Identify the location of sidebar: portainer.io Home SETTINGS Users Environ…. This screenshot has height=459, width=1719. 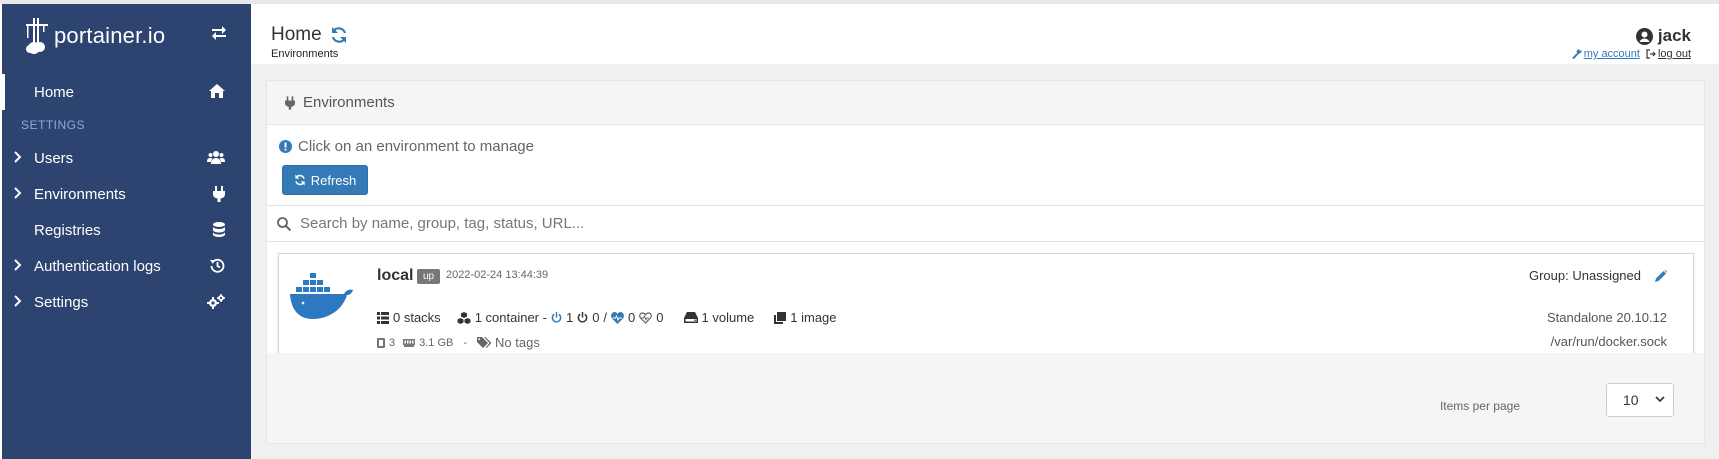
(126, 231).